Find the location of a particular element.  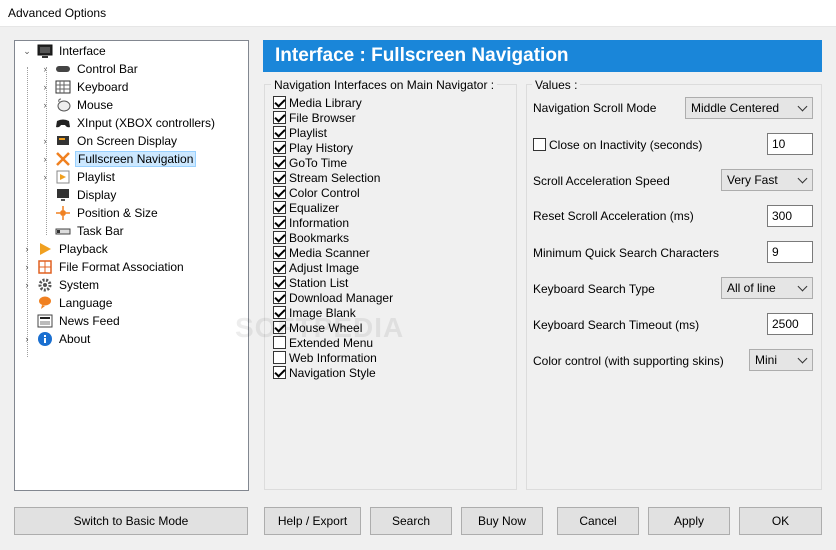

tree-item-osd: › On Screen Display is located at coordinates (109, 141).